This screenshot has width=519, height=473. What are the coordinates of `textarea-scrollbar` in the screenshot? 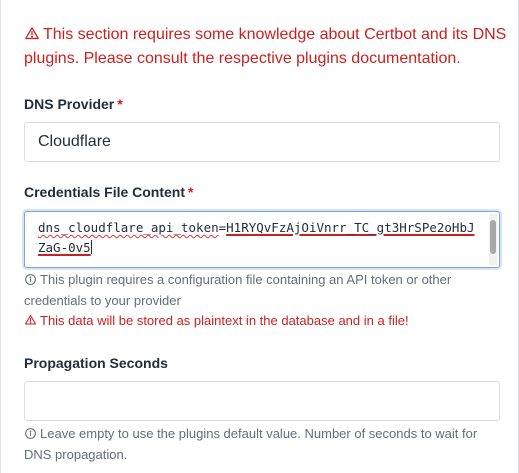 It's located at (493, 239).